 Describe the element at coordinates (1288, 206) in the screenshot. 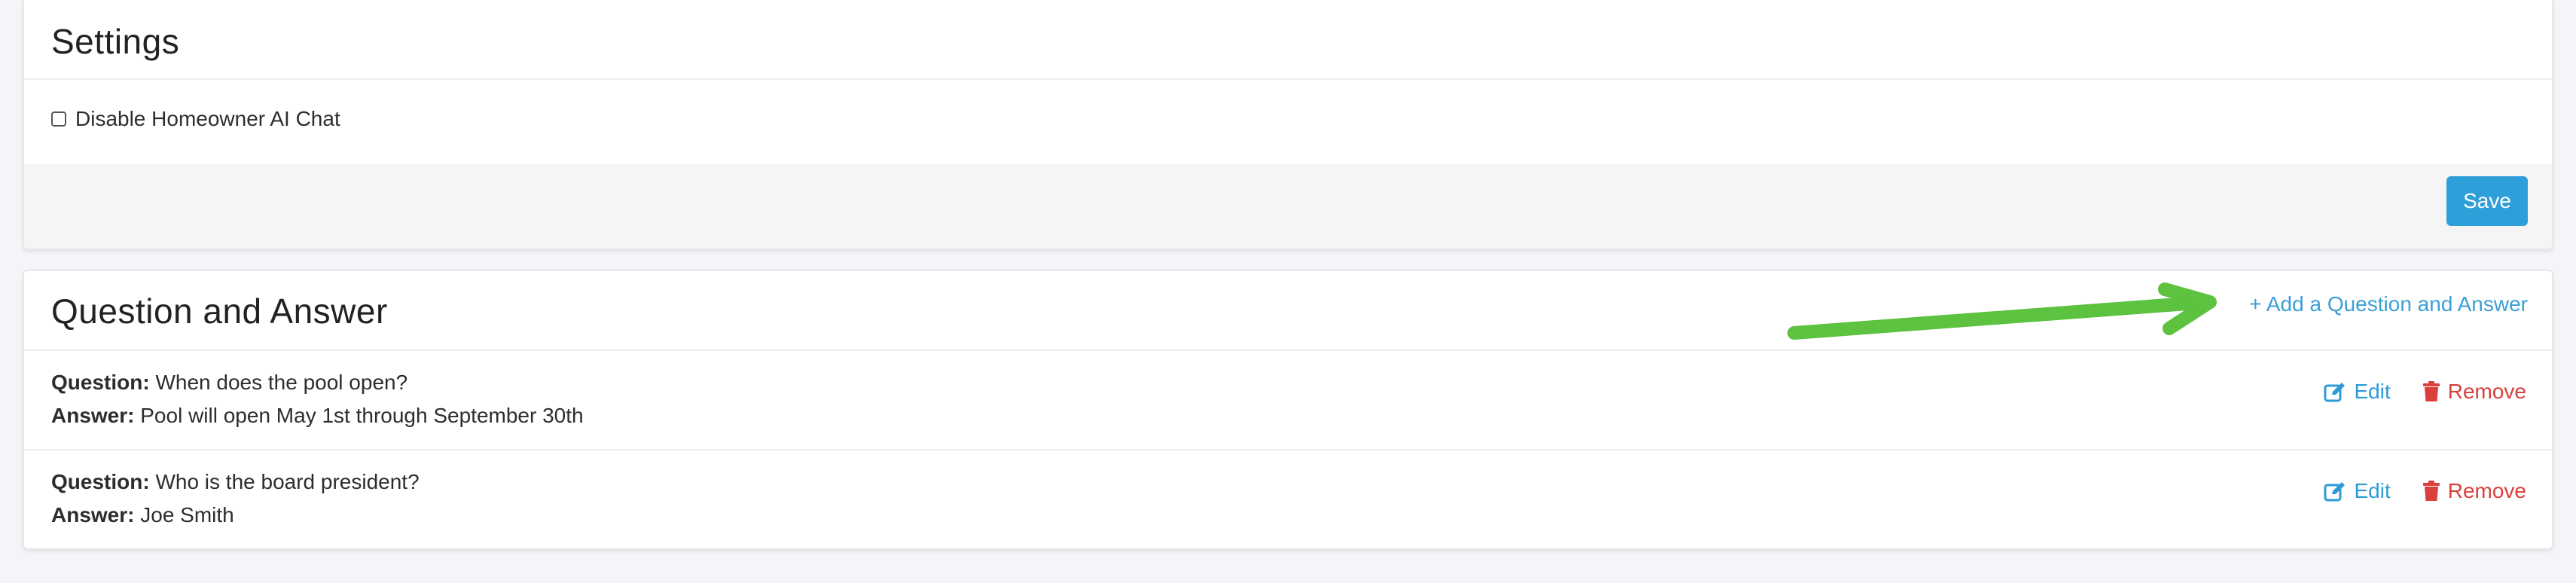

I see `settings-footer: Save` at that location.